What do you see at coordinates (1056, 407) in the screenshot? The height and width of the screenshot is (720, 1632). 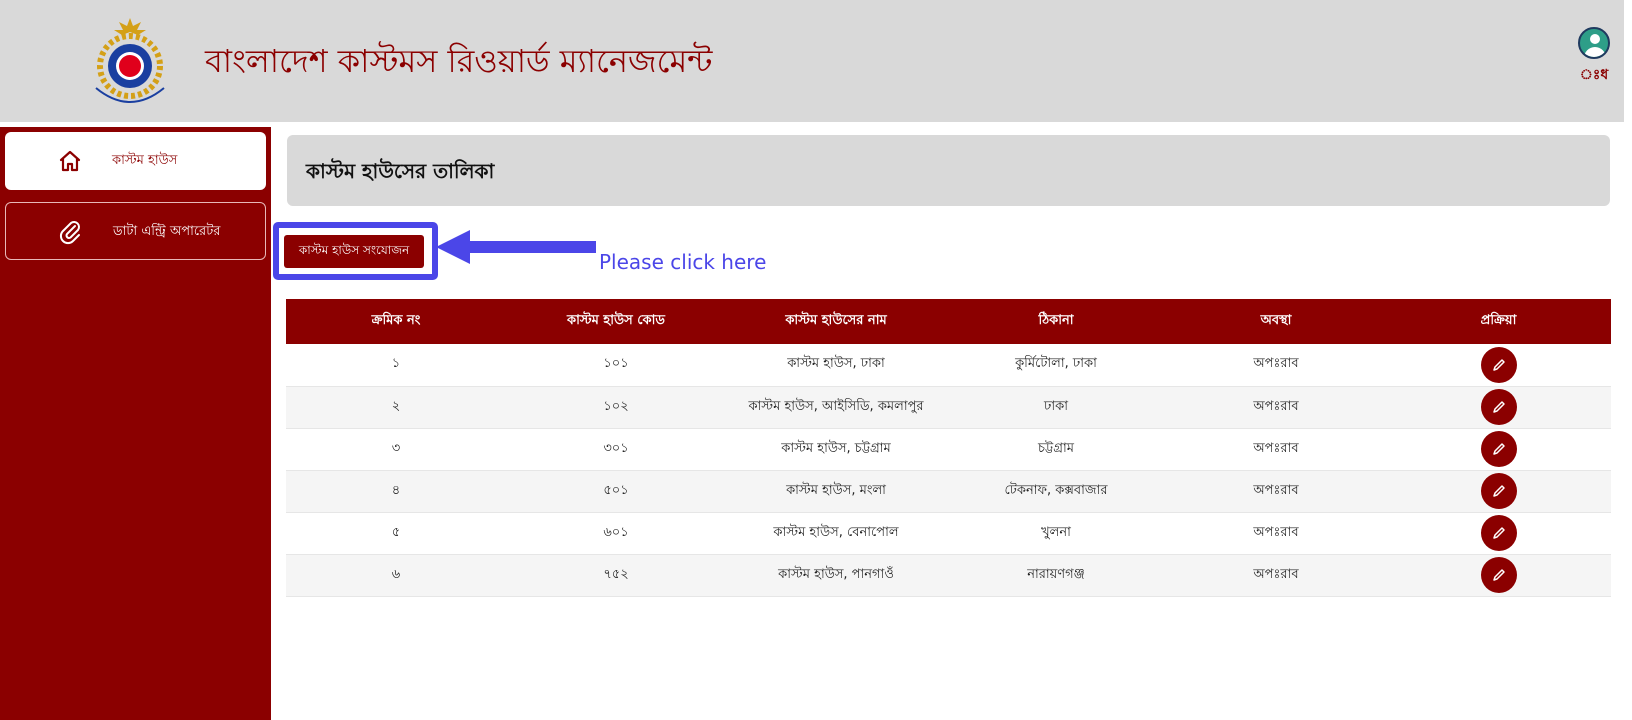 I see `cell-address: ঢাকা` at bounding box center [1056, 407].